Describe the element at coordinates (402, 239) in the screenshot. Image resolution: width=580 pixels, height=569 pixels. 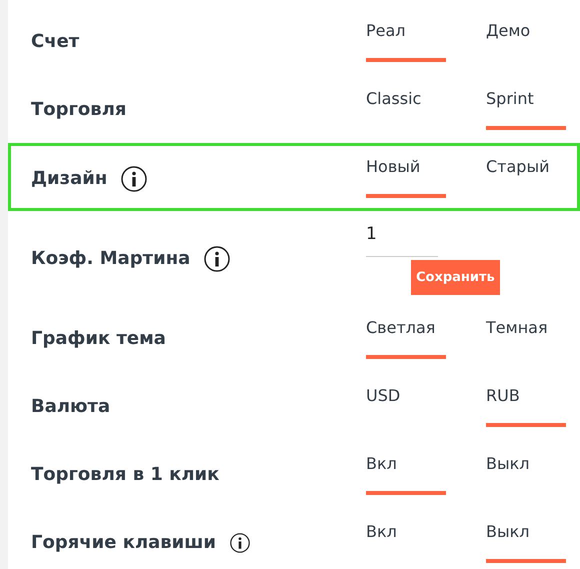
I see `input-field: 1` at that location.